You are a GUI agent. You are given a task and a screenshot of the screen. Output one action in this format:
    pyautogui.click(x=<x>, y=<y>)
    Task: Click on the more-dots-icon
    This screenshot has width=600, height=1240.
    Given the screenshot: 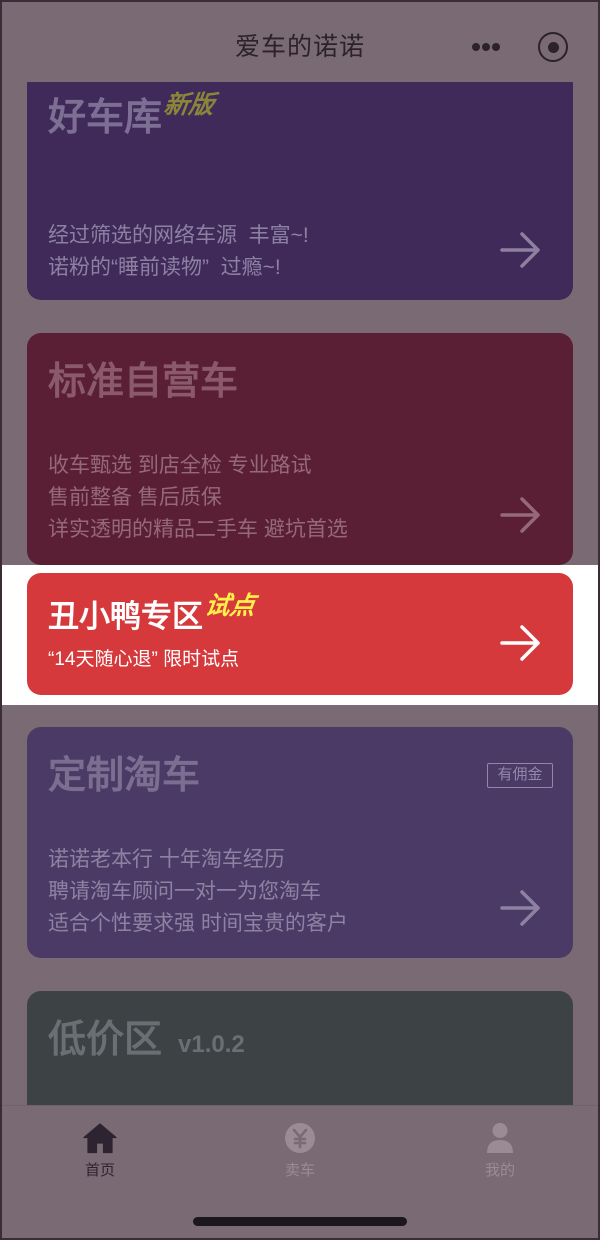 What is the action you would take?
    pyautogui.click(x=486, y=47)
    